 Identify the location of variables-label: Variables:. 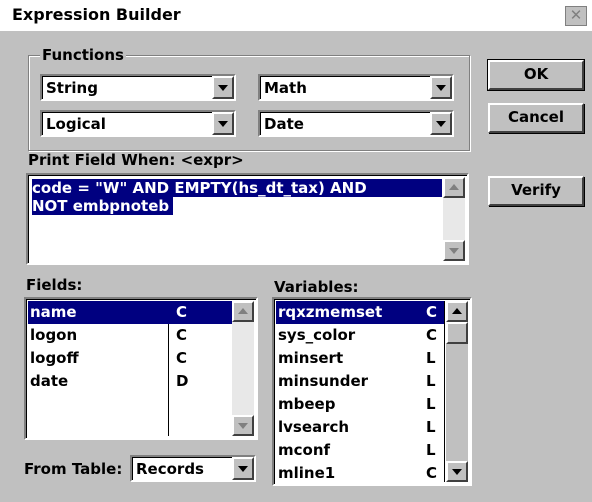
(316, 287).